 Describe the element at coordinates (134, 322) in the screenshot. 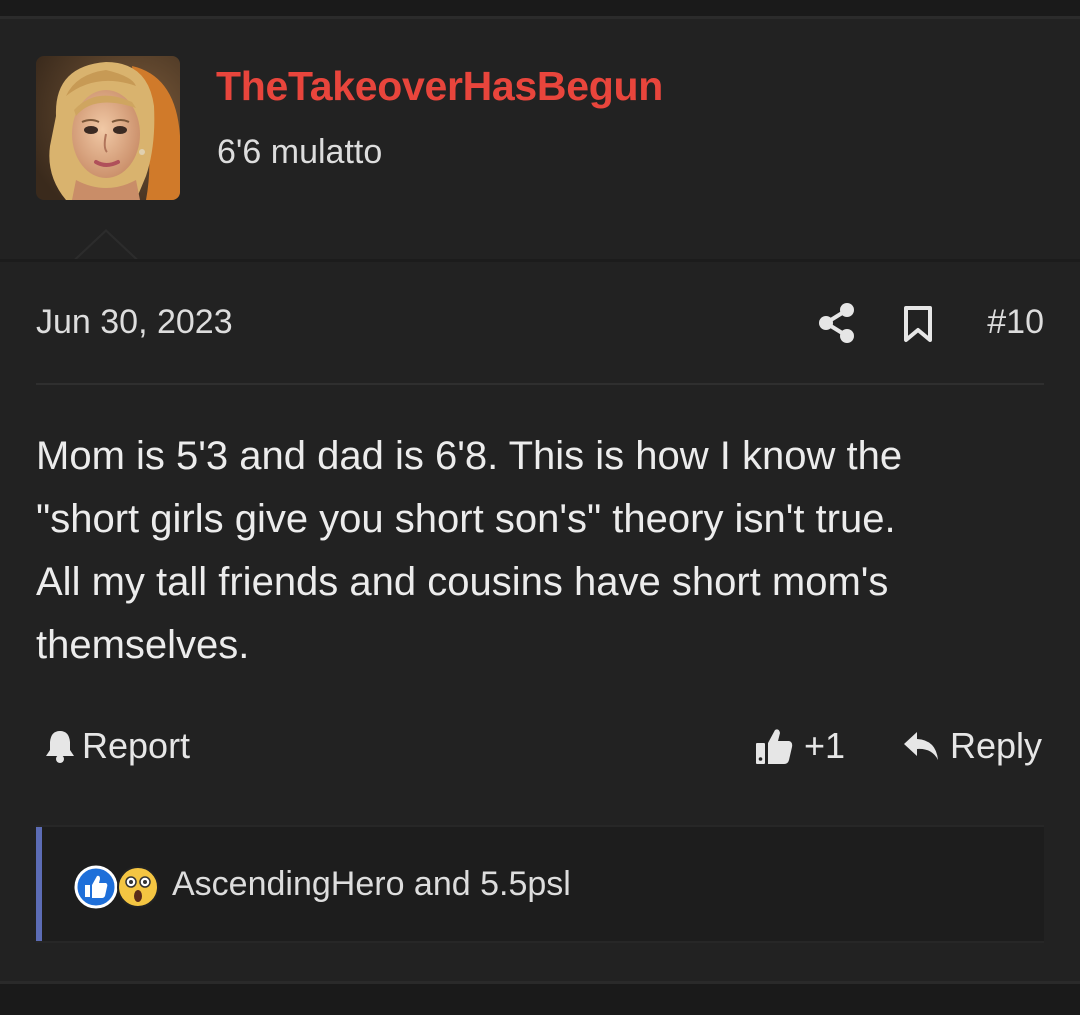

I see `post-date: Jun 30, 2023` at that location.